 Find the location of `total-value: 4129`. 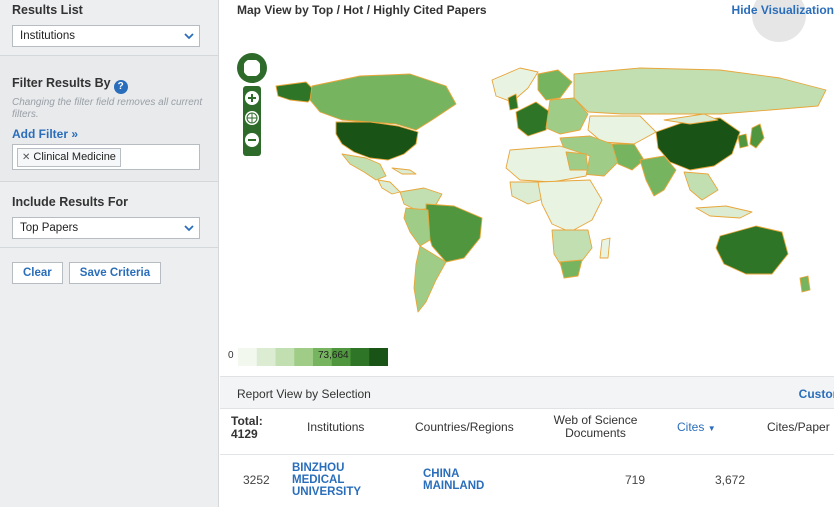

total-value: 4129 is located at coordinates (244, 434).